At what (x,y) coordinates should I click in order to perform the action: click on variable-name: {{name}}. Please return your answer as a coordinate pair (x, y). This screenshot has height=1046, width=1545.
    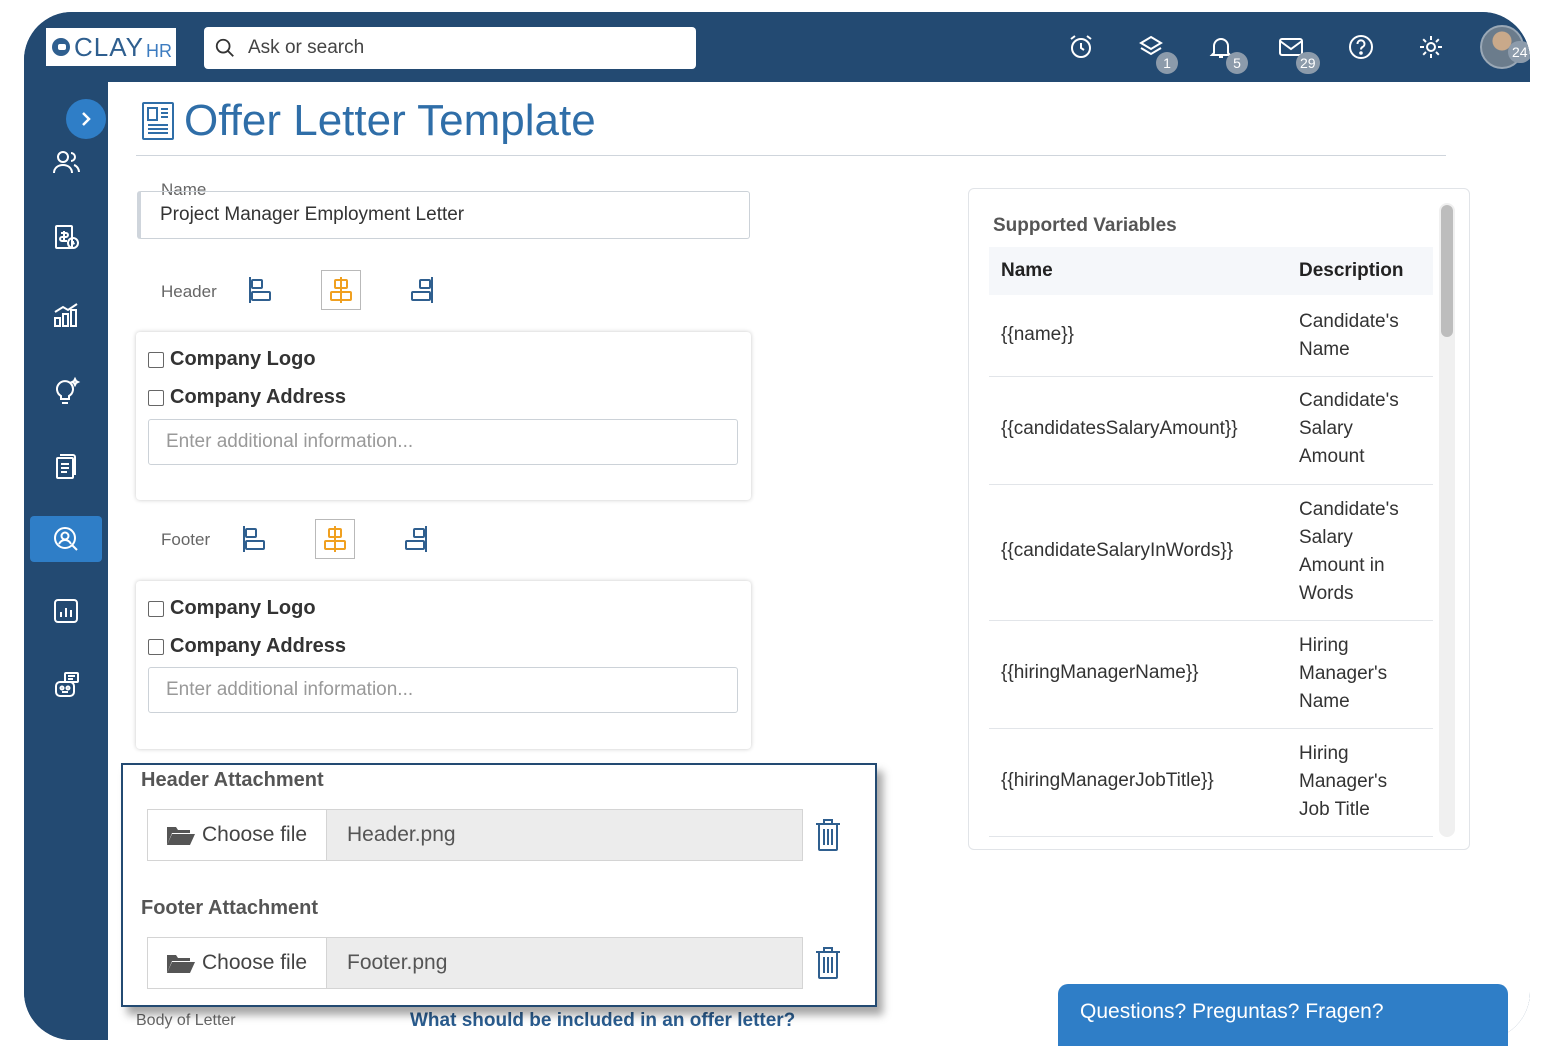
    Looking at the image, I should click on (1037, 334).